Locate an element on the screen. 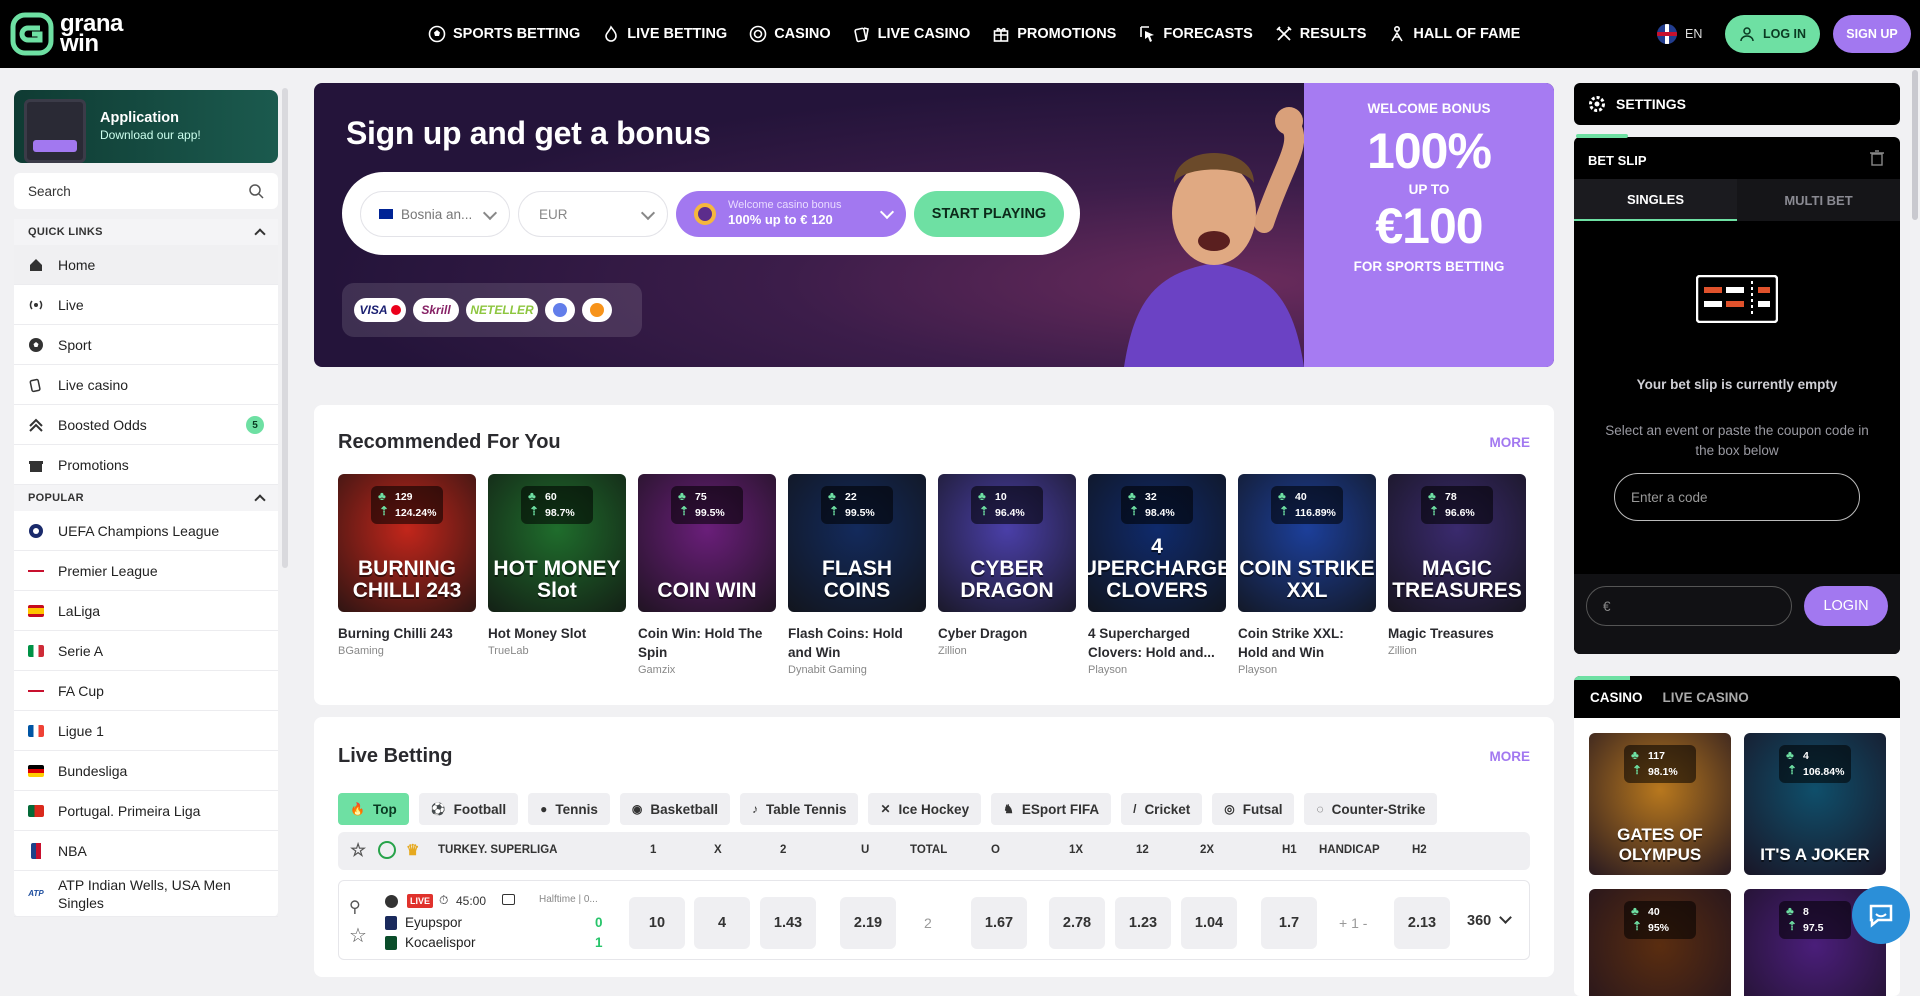 The width and height of the screenshot is (1920, 996). tab-sport: 🔥 Top is located at coordinates (373, 809).